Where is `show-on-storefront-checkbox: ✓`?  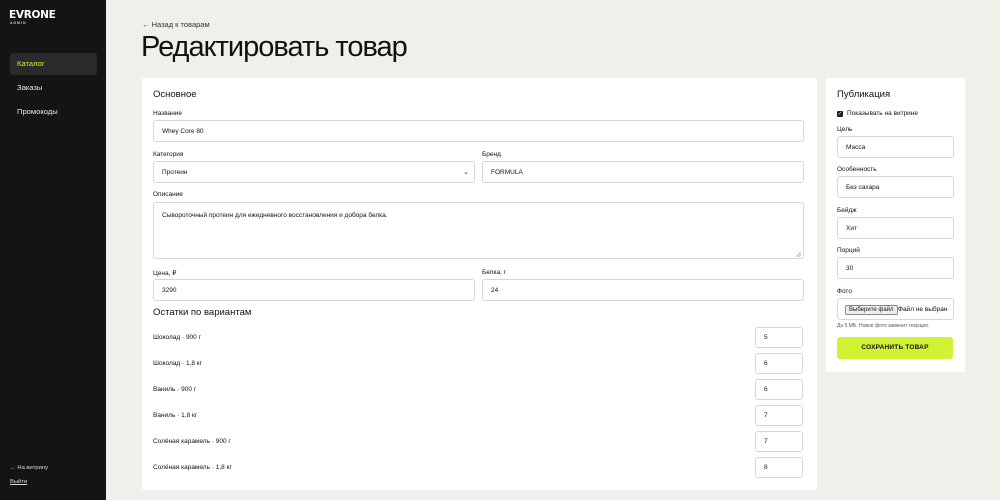
show-on-storefront-checkbox: ✓ is located at coordinates (840, 114).